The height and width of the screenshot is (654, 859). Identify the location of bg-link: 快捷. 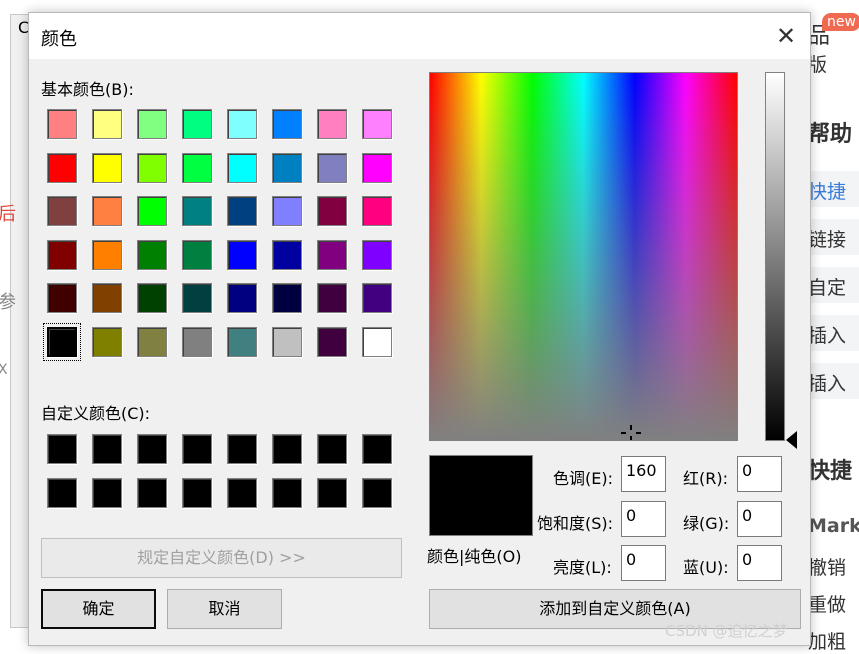
(827, 190).